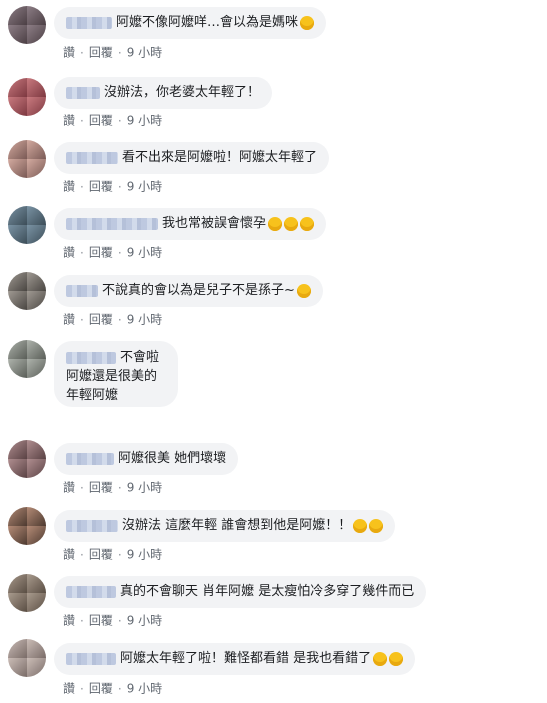 The width and height of the screenshot is (547, 703). I want to click on comment-bubble: 真的不會聊天 肖年阿嬤 是太瘦怕冷多穿了幾件而已, so click(240, 592).